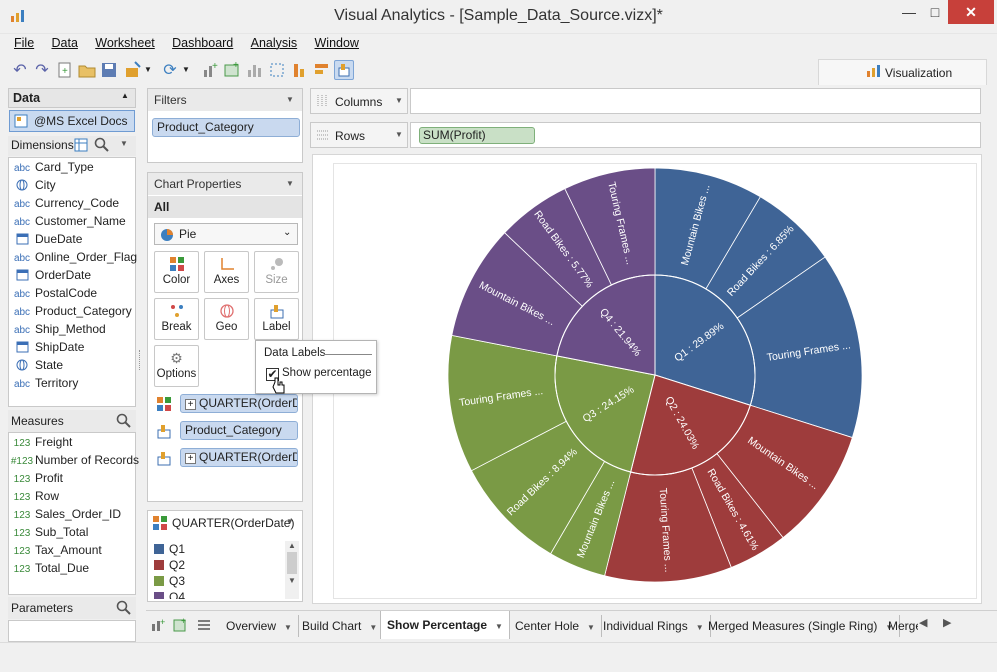 The width and height of the screenshot is (997, 672). Describe the element at coordinates (259, 626) in the screenshot. I see `tab-overview: Overview ▼` at that location.